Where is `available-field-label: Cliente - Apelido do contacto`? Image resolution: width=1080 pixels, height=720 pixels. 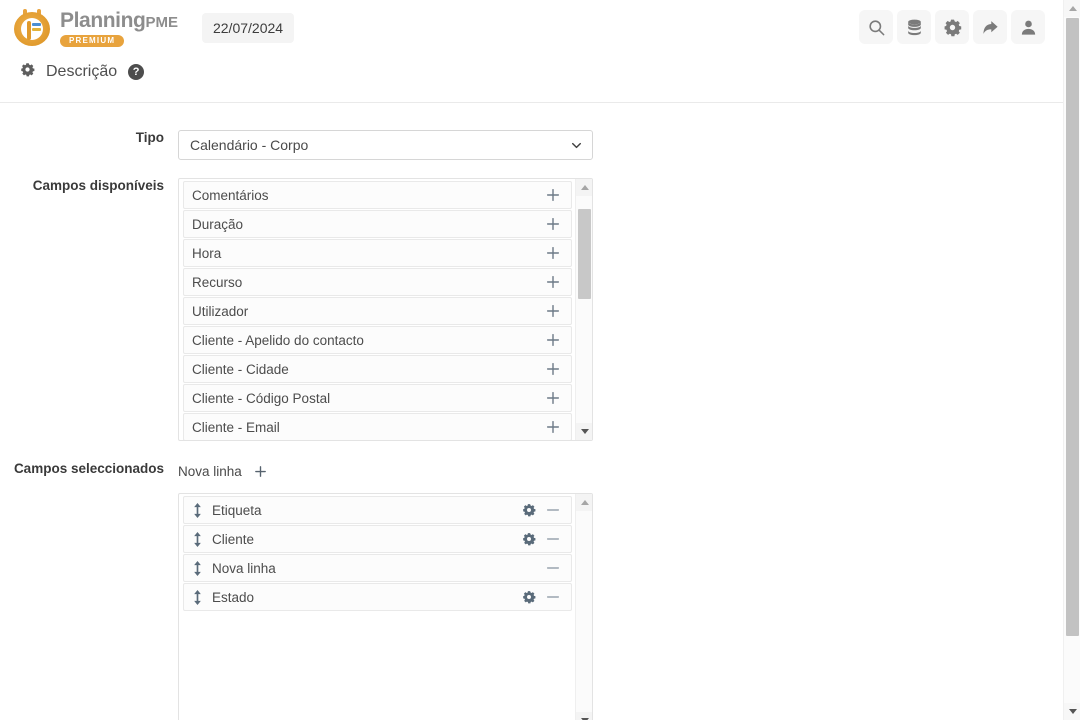 available-field-label: Cliente - Apelido do contacto is located at coordinates (278, 340).